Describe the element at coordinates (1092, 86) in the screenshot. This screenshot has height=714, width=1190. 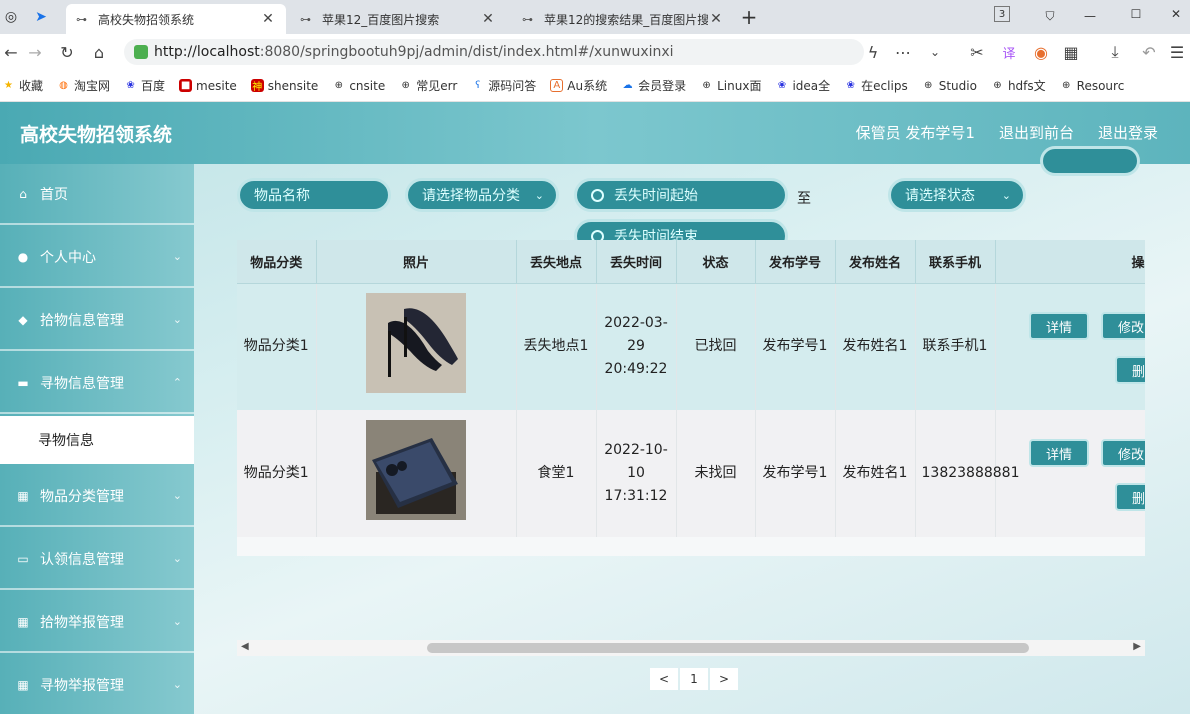
I see `bookmark-item: ⊕ Resourc` at that location.